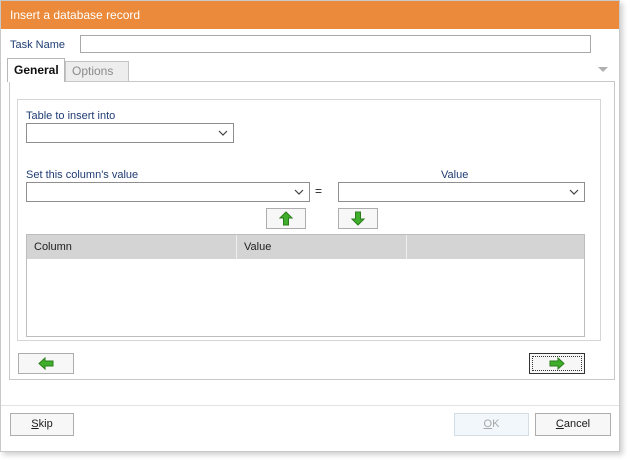 The image size is (630, 460). Describe the element at coordinates (559, 424) in the screenshot. I see `cancel-mnemonic: C` at that location.